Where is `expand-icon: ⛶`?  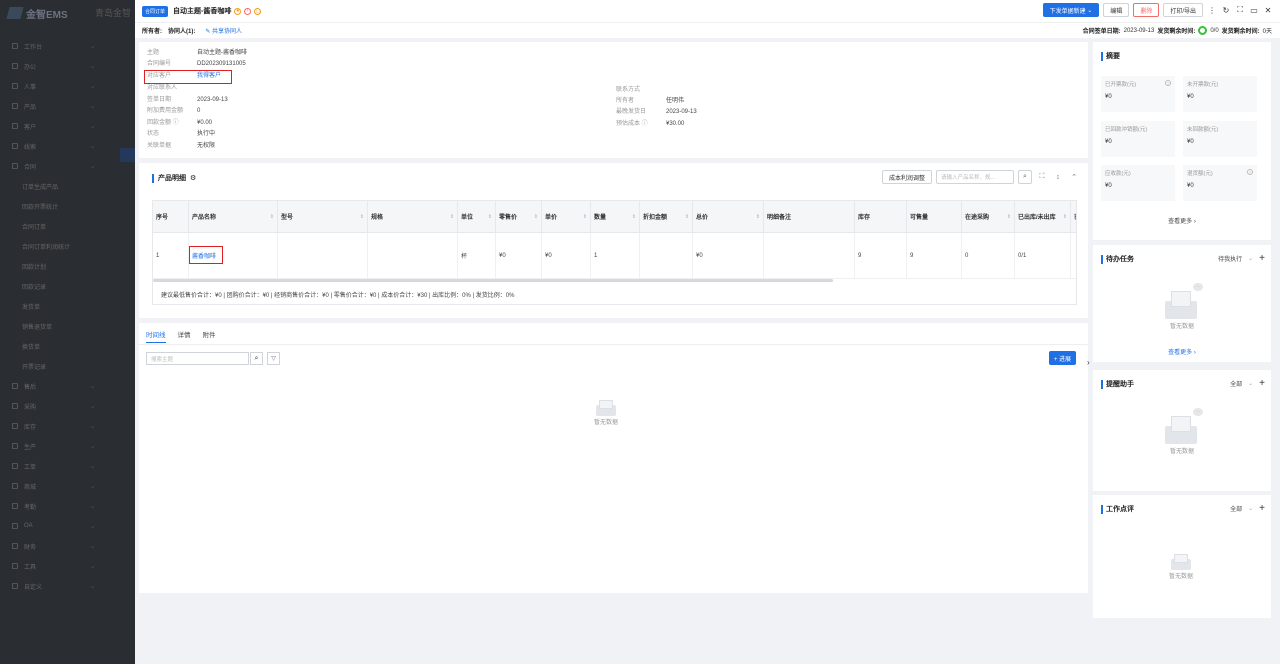
expand-icon: ⛶ is located at coordinates (1240, 10).